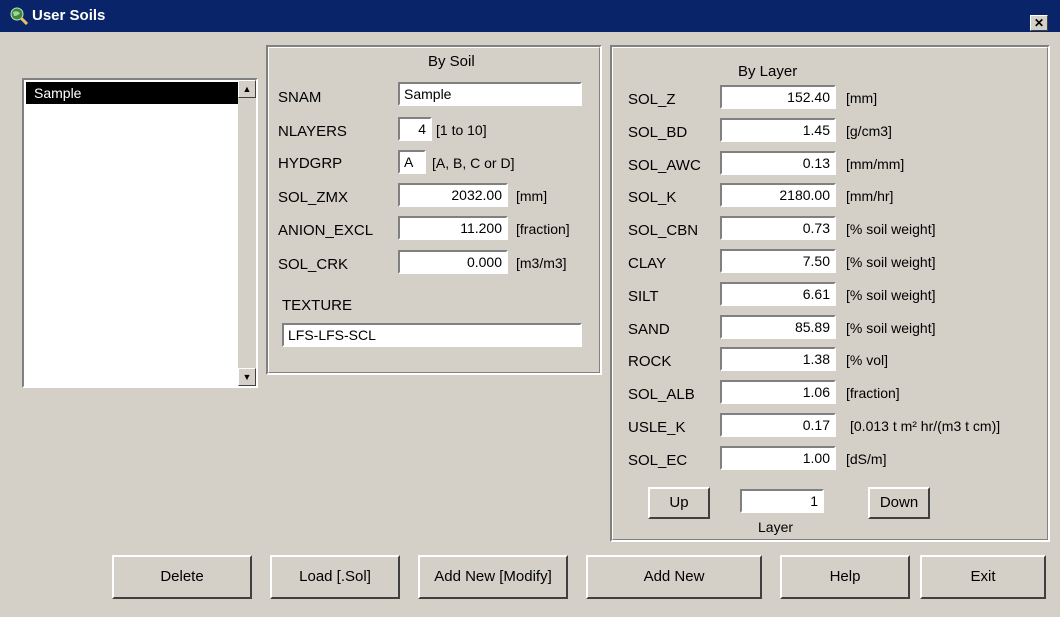  Describe the element at coordinates (782, 501) in the screenshot. I see `layer-number-field: 1` at that location.